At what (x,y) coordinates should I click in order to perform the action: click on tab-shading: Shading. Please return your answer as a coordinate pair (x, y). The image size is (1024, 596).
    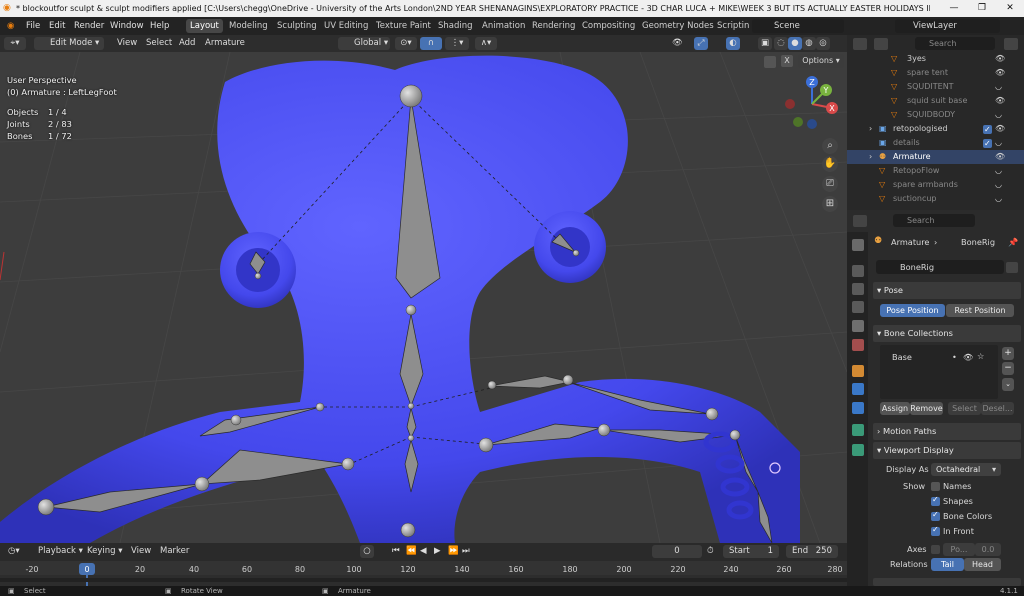
    Looking at the image, I should click on (455, 26).